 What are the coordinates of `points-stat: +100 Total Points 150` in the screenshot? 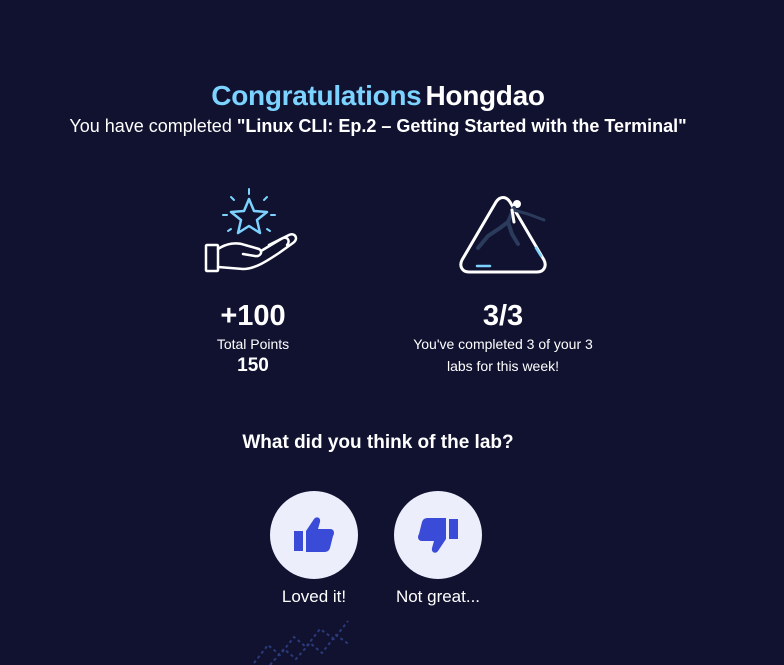 It's located at (253, 281).